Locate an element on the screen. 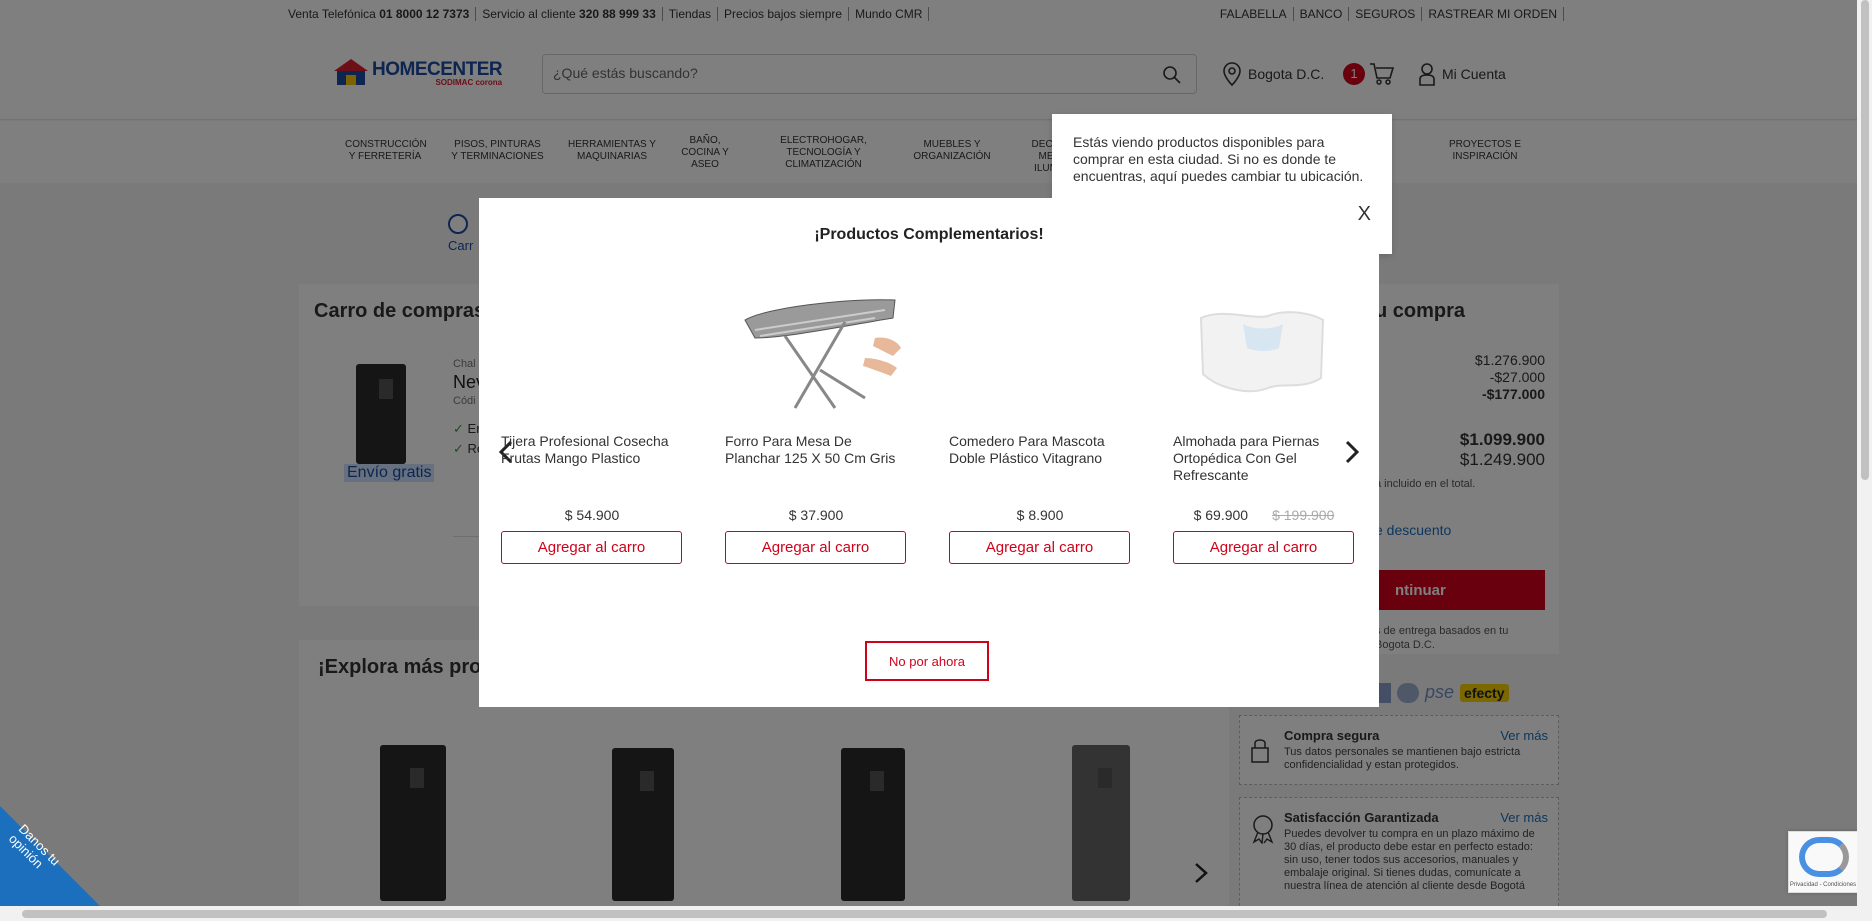 This screenshot has width=1872, height=921. leg-pillow-image is located at coordinates (1262, 352).